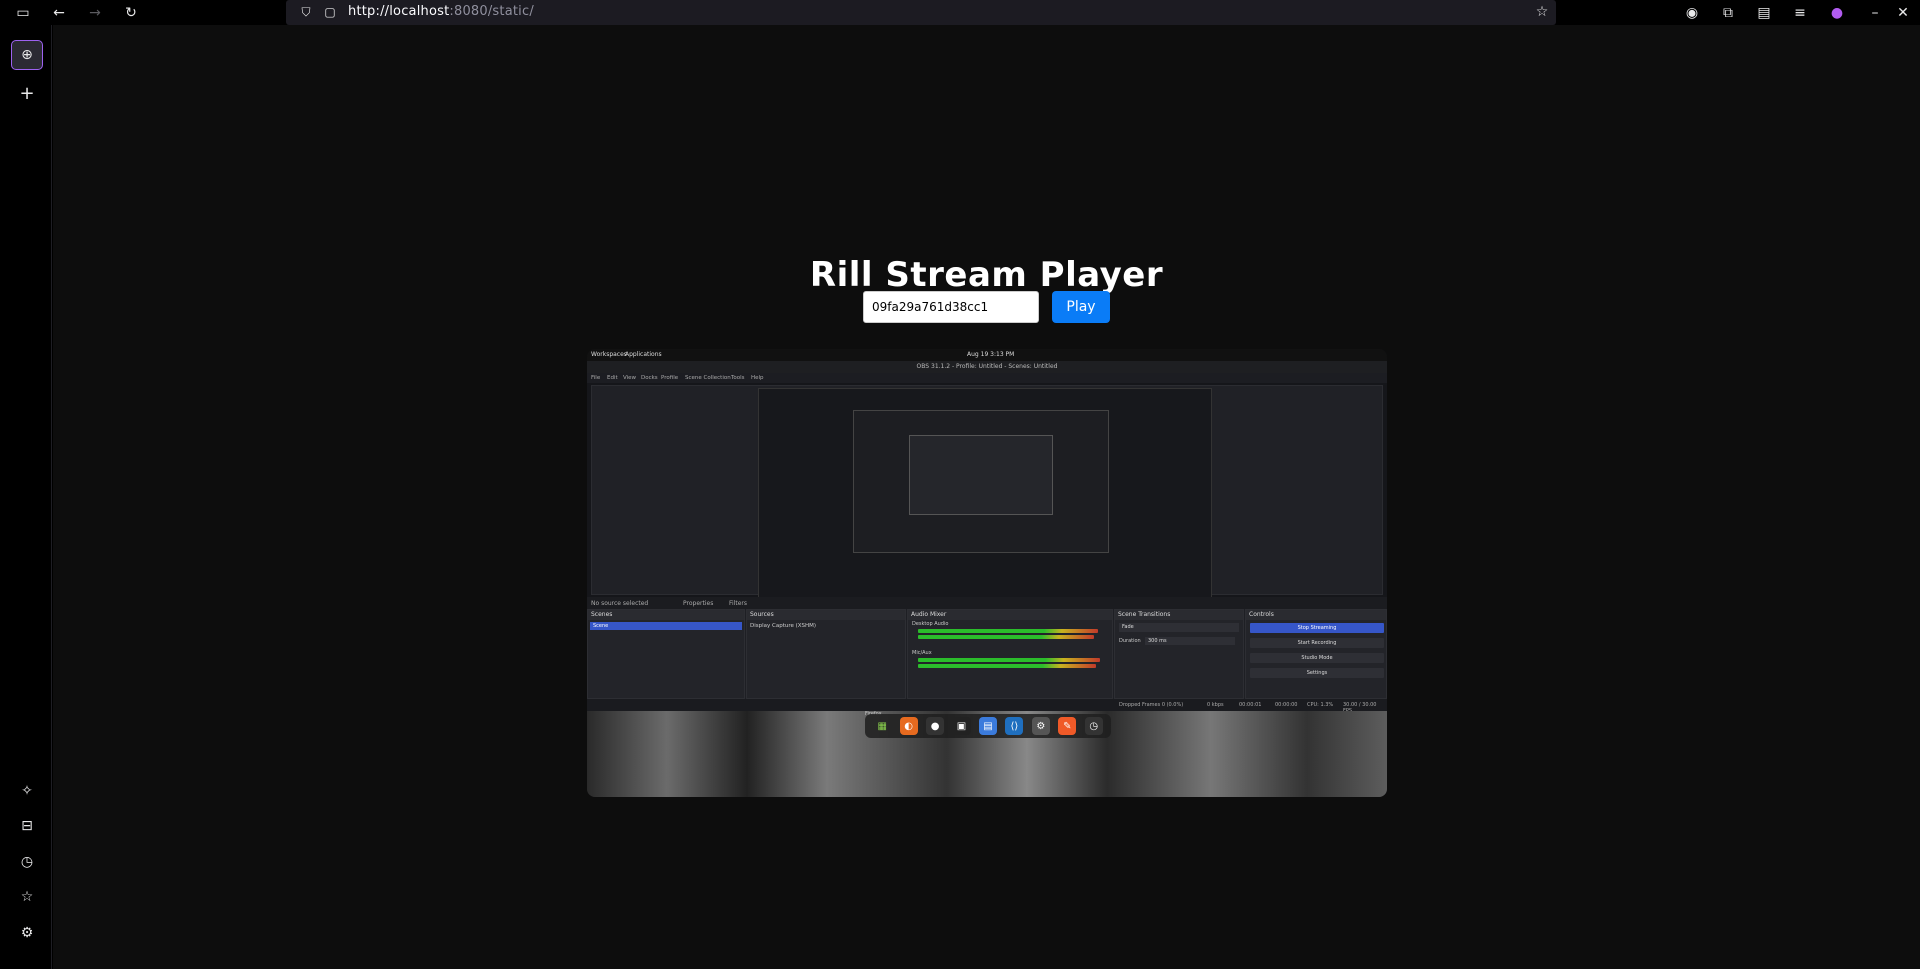  Describe the element at coordinates (23, 13) in the screenshot. I see `sidebar-toggle-icon: ▭` at that location.